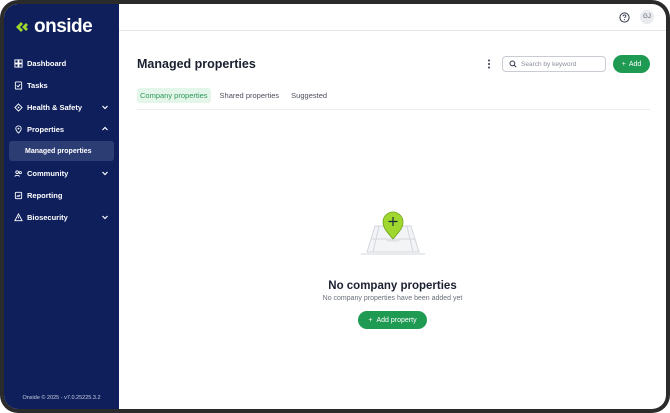  I want to click on add-property-button: + Add property, so click(392, 320).